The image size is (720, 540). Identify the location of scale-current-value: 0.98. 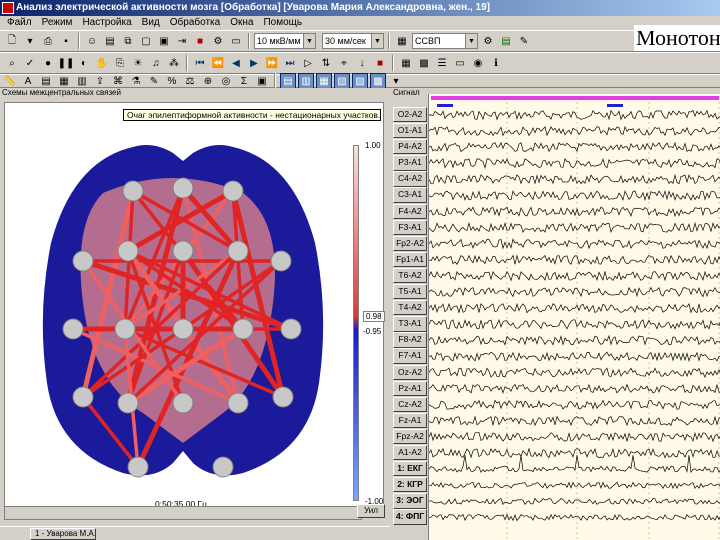
(374, 316).